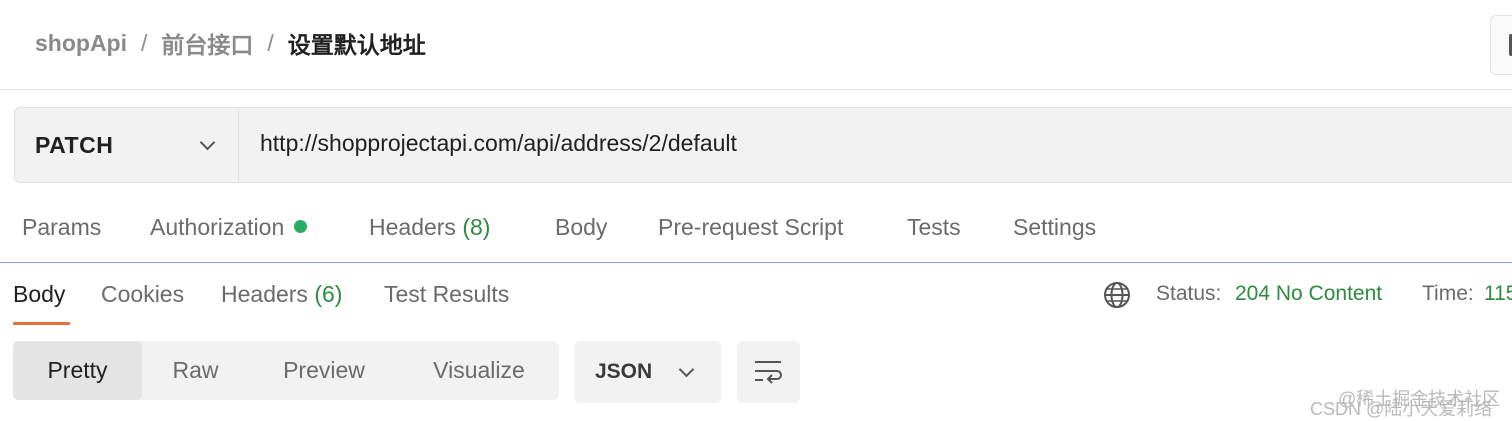 The width and height of the screenshot is (1512, 421). Describe the element at coordinates (77, 370) in the screenshot. I see `view-mode-pretty: Pretty` at that location.